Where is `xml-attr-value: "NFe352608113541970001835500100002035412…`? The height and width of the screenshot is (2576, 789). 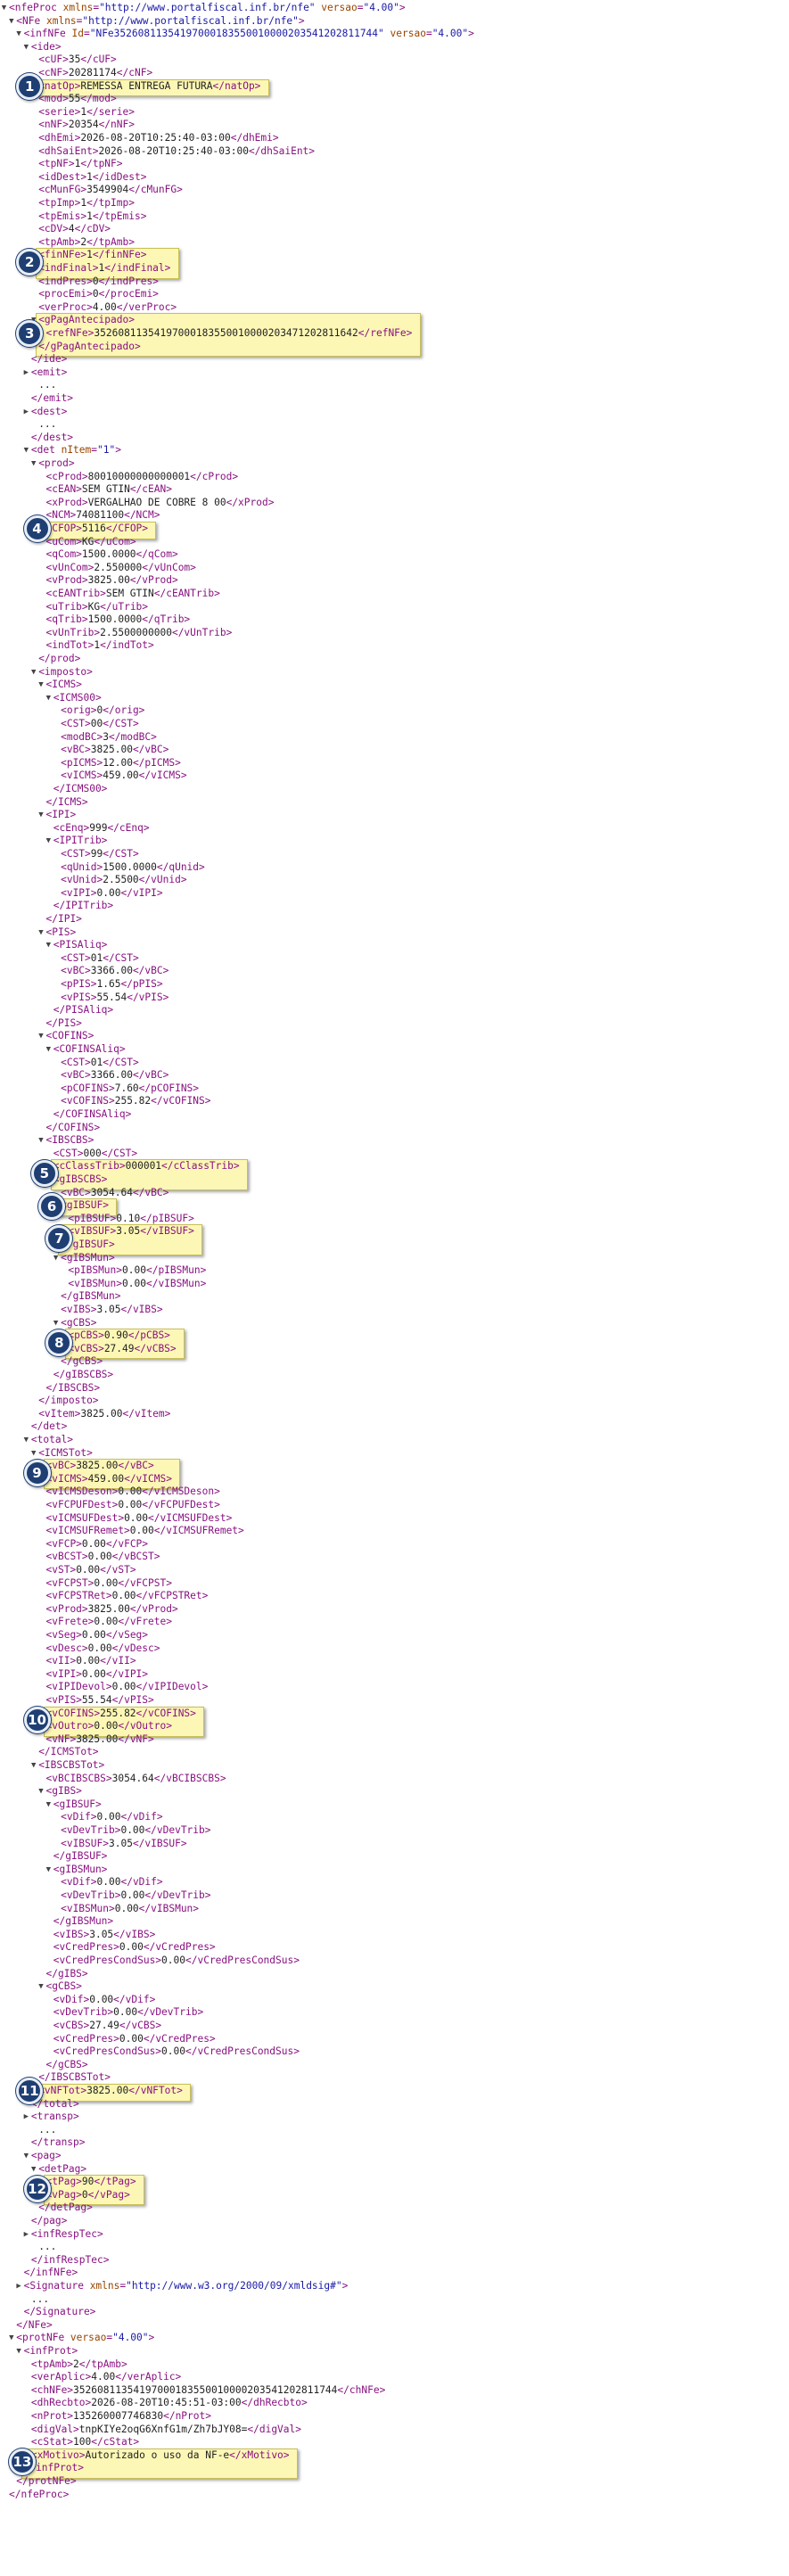
xml-attr-value: "NFe352608113541970001835500100002035412… is located at coordinates (236, 34).